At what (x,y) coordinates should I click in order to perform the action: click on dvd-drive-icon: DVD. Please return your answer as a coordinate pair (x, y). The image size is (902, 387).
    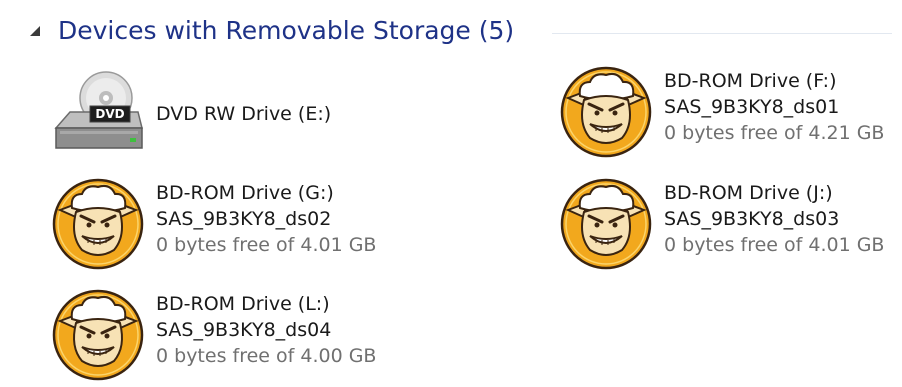
    Looking at the image, I should click on (98, 110).